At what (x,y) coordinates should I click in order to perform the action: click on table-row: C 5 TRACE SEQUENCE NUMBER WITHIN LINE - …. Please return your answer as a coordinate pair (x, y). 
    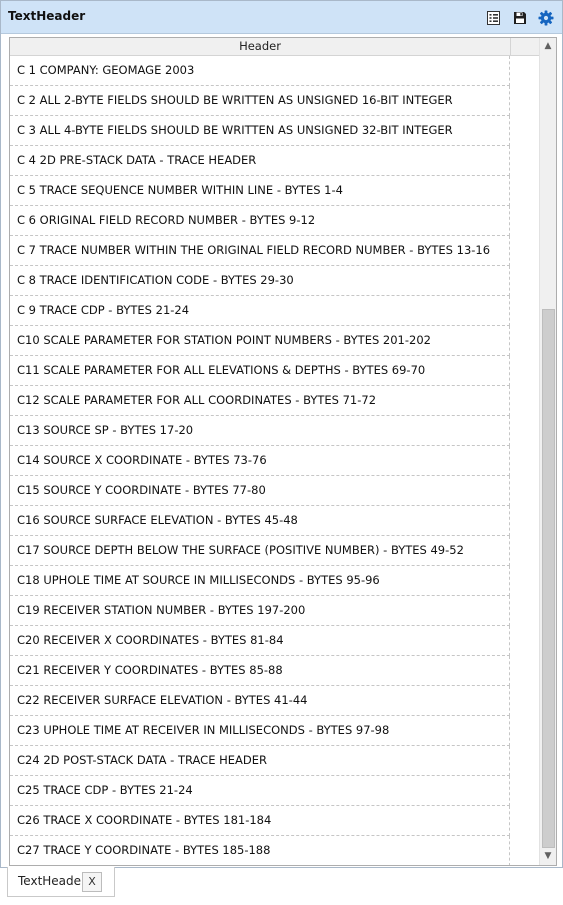
    Looking at the image, I should click on (260, 191).